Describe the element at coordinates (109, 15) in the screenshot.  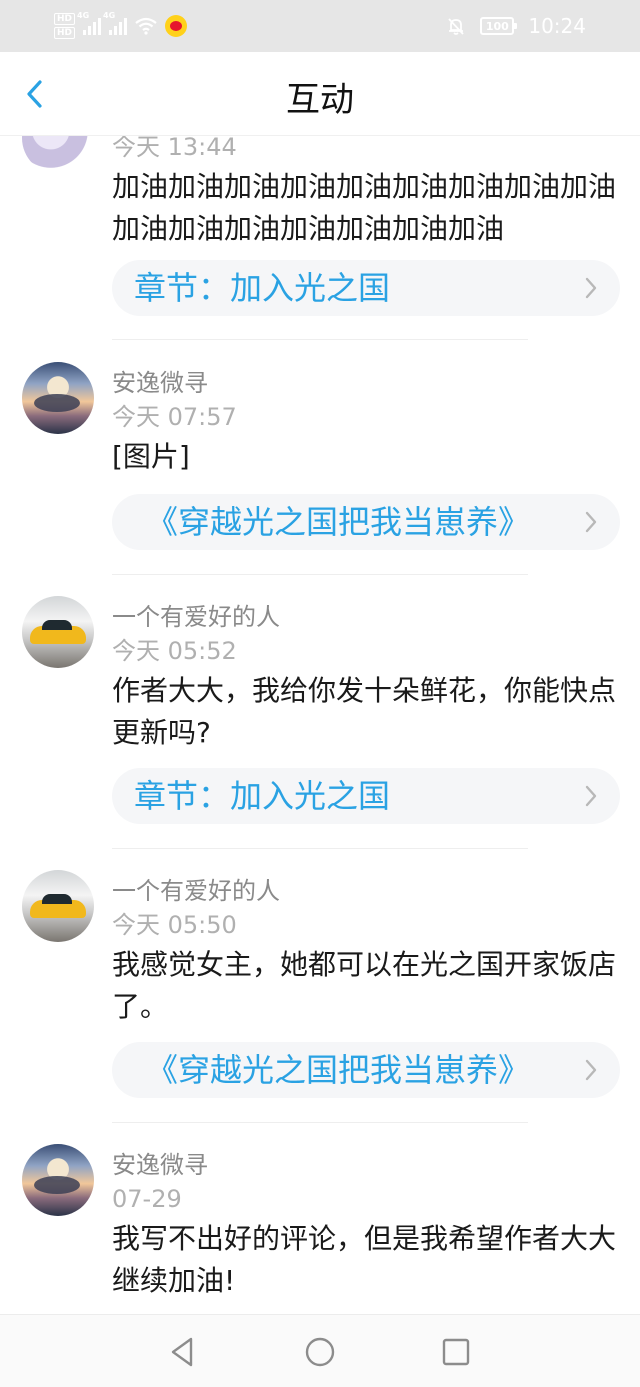
I see `network-type-2: 4G` at that location.